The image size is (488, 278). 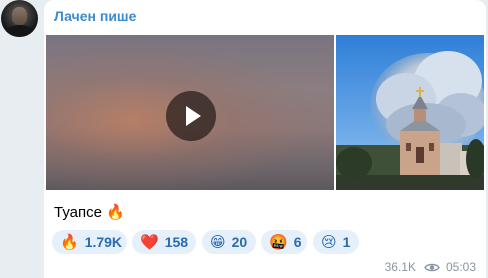 I want to click on reaction-angry: 🤬 6, so click(x=284, y=242).